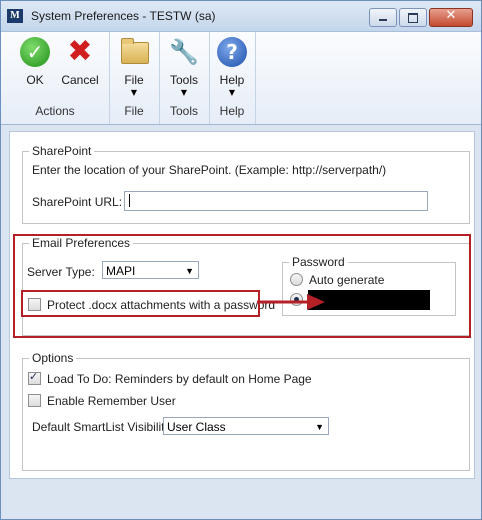 This screenshot has width=482, height=520. I want to click on window-title: System Preferences - TESTW (sa), so click(123, 16).